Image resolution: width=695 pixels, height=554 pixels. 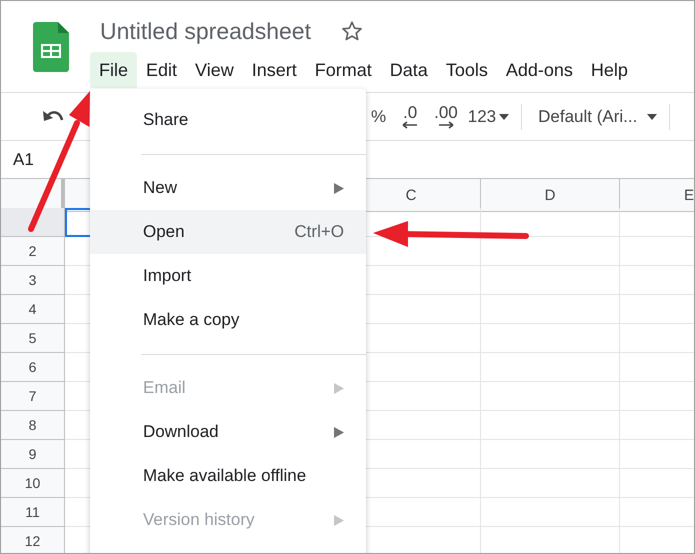 What do you see at coordinates (378, 116) in the screenshot?
I see `percent-format-button: %` at bounding box center [378, 116].